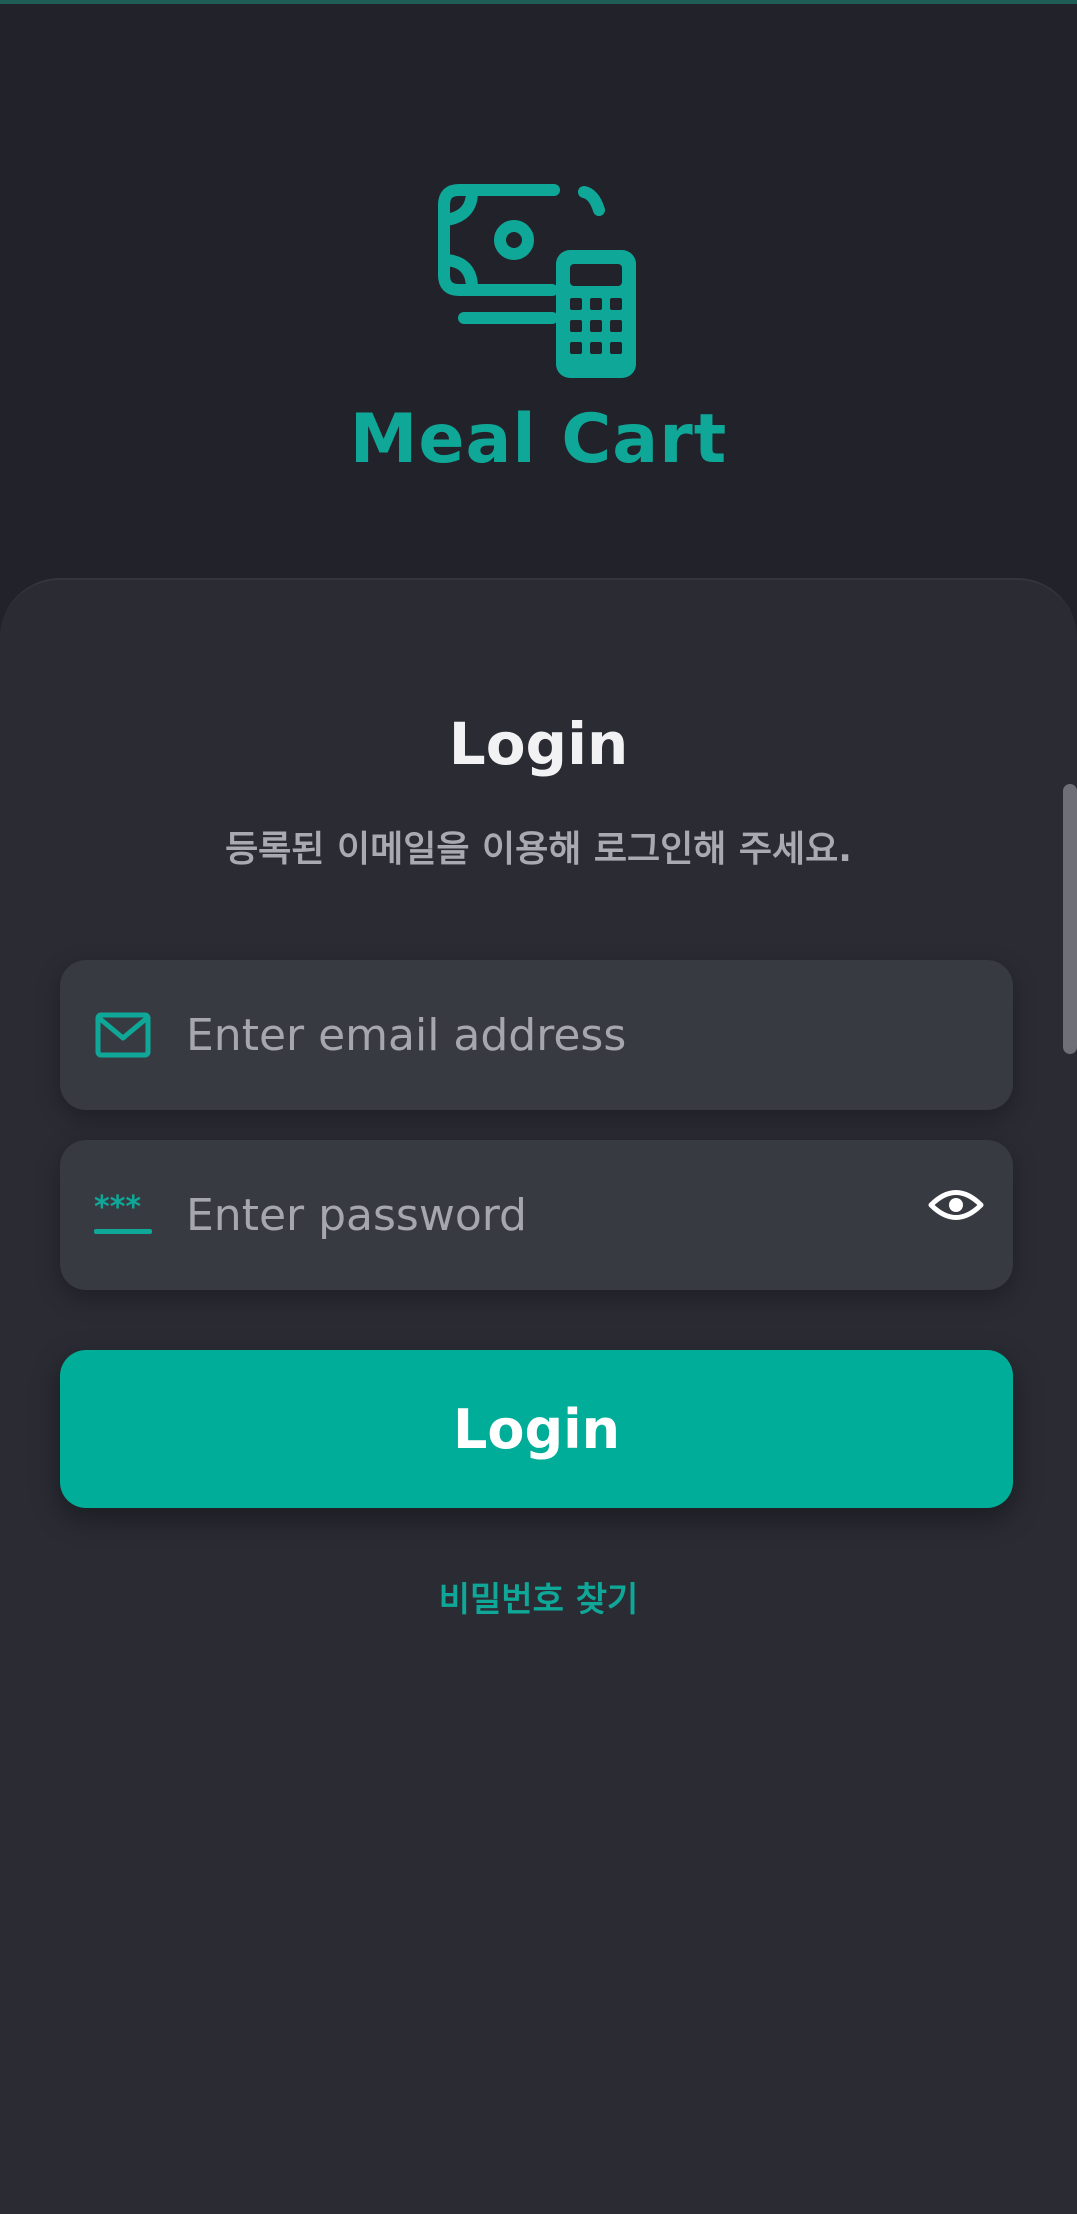 The width and height of the screenshot is (1077, 2214). I want to click on email-field, so click(536, 1035).